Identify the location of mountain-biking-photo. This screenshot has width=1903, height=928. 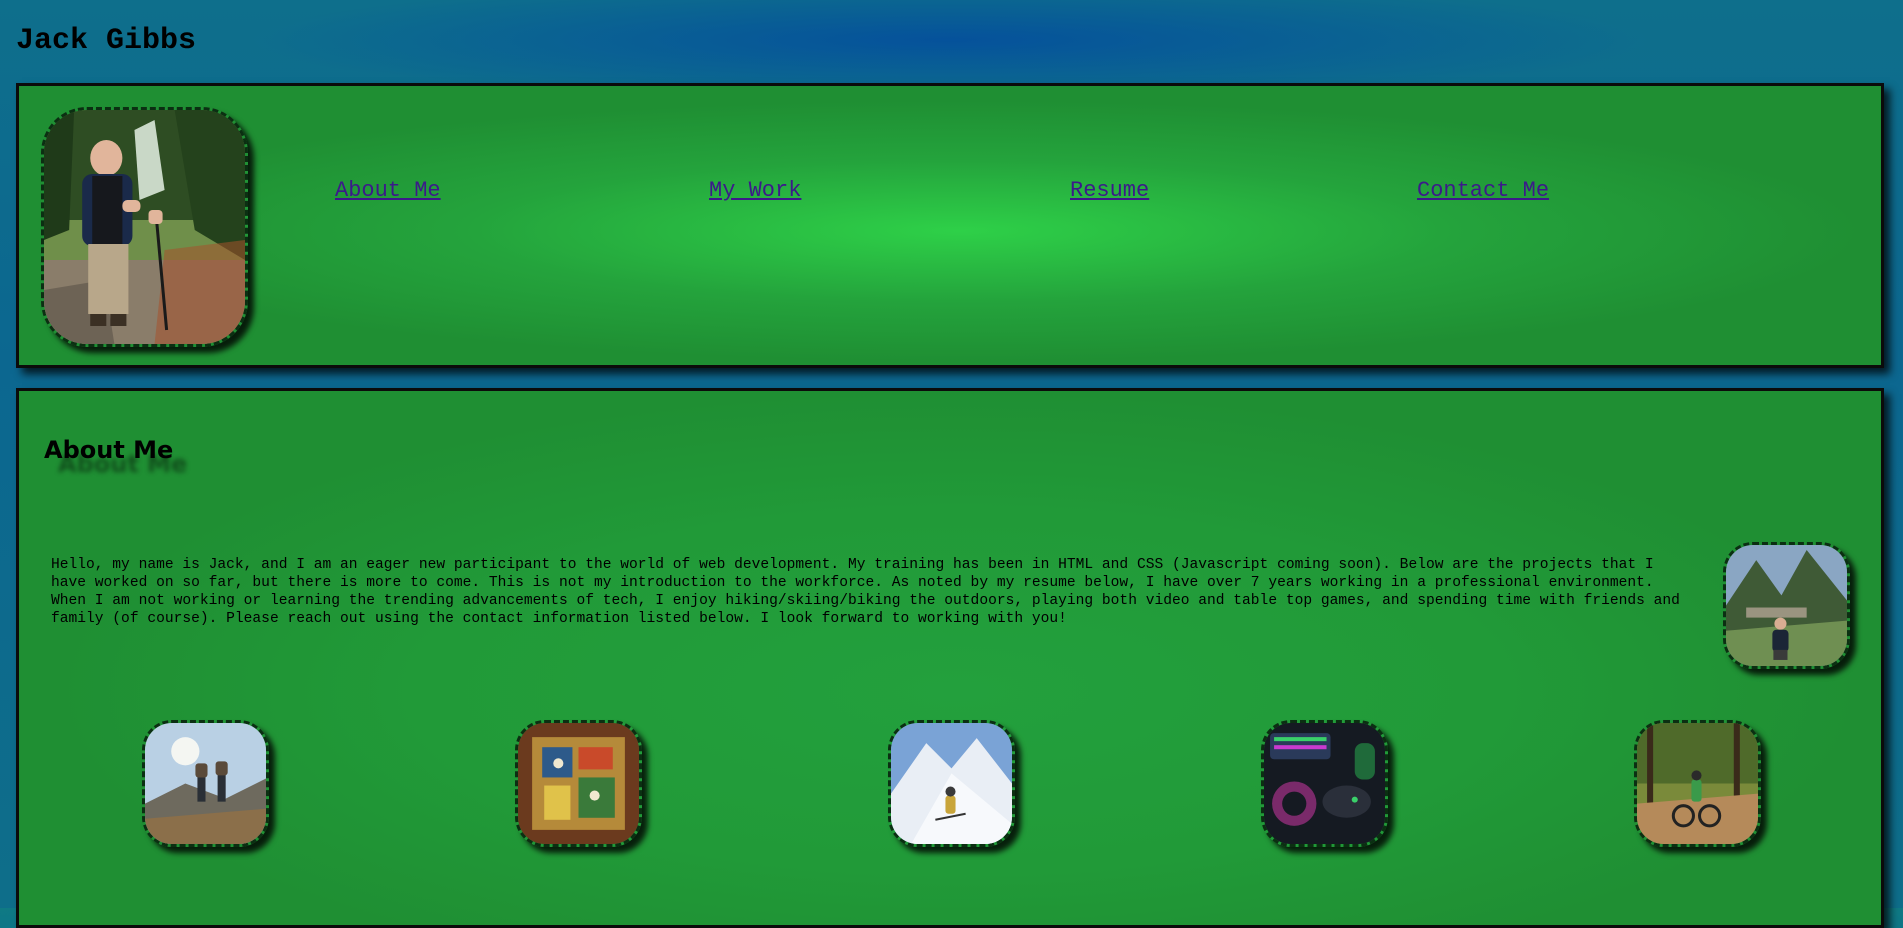
(1697, 783).